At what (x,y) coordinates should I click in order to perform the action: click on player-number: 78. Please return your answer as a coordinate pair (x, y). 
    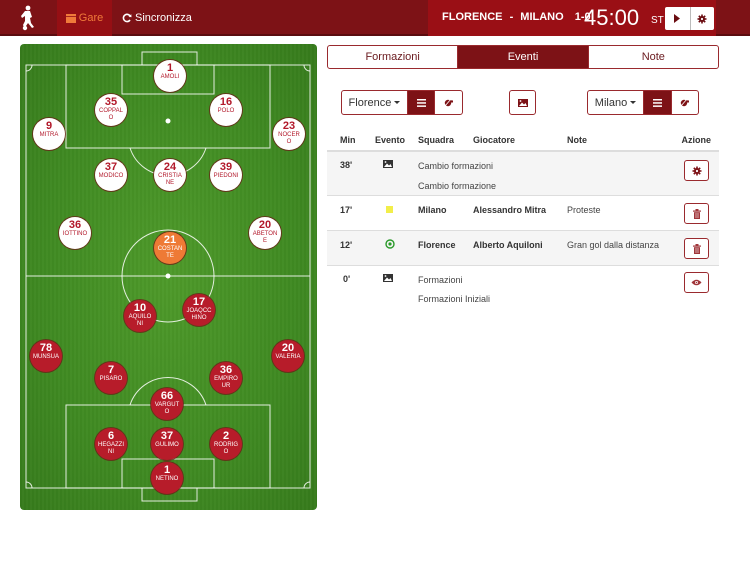
    Looking at the image, I should click on (46, 348).